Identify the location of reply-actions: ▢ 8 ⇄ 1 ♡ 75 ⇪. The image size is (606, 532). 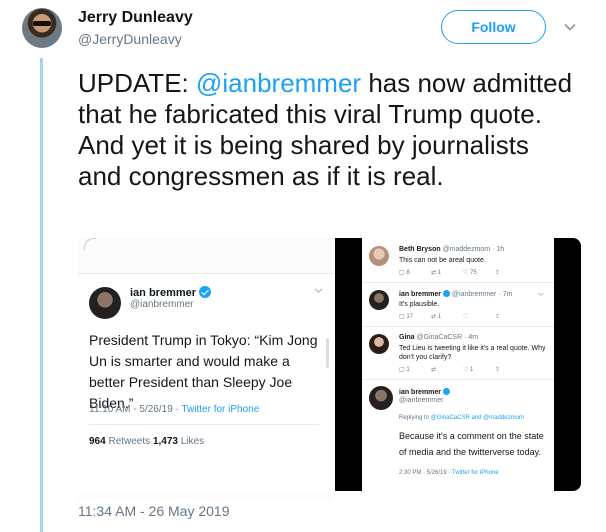
(463, 272).